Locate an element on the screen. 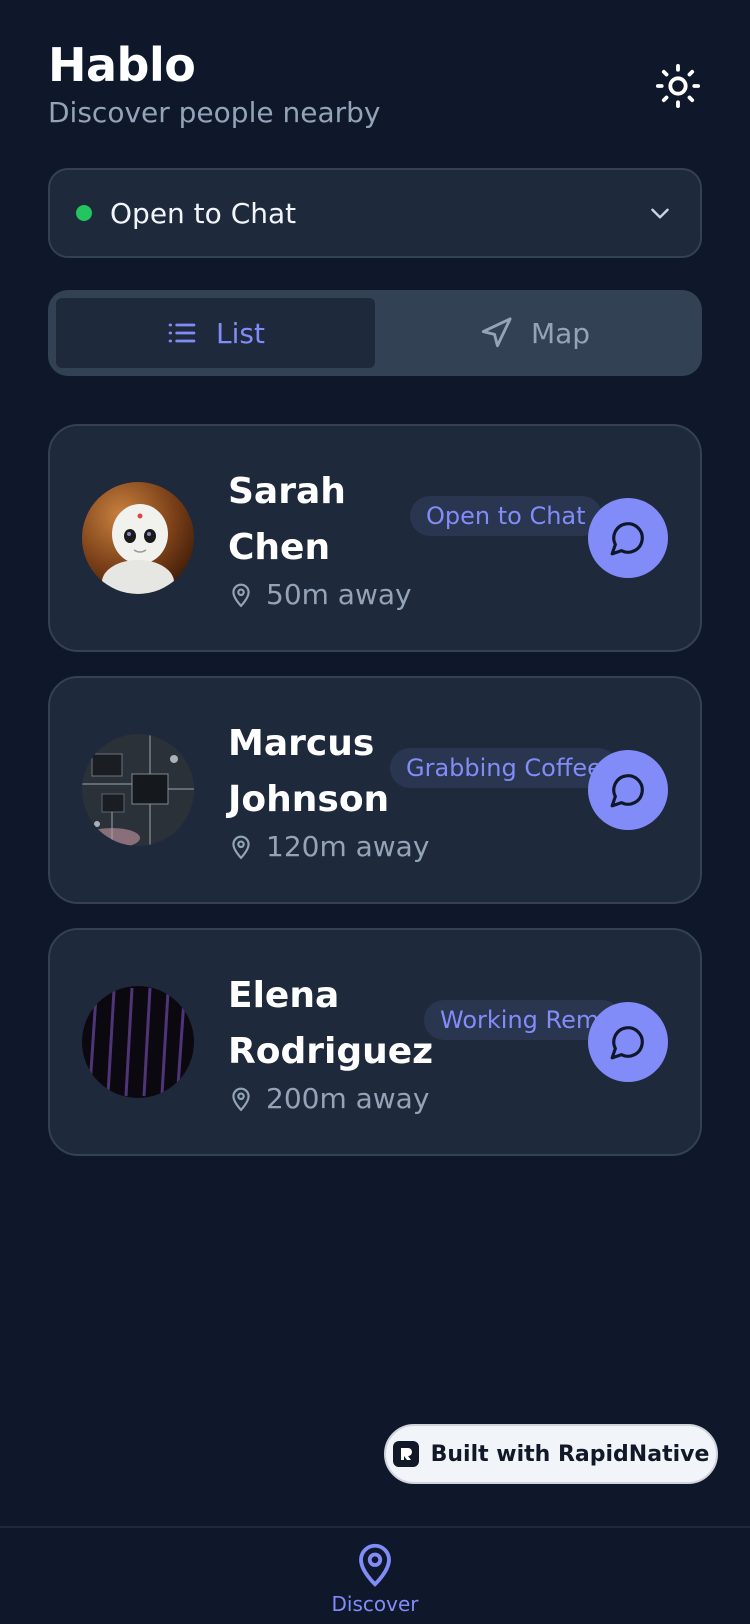 The image size is (750, 1624). tab-discover: Discover is located at coordinates (375, 1583).